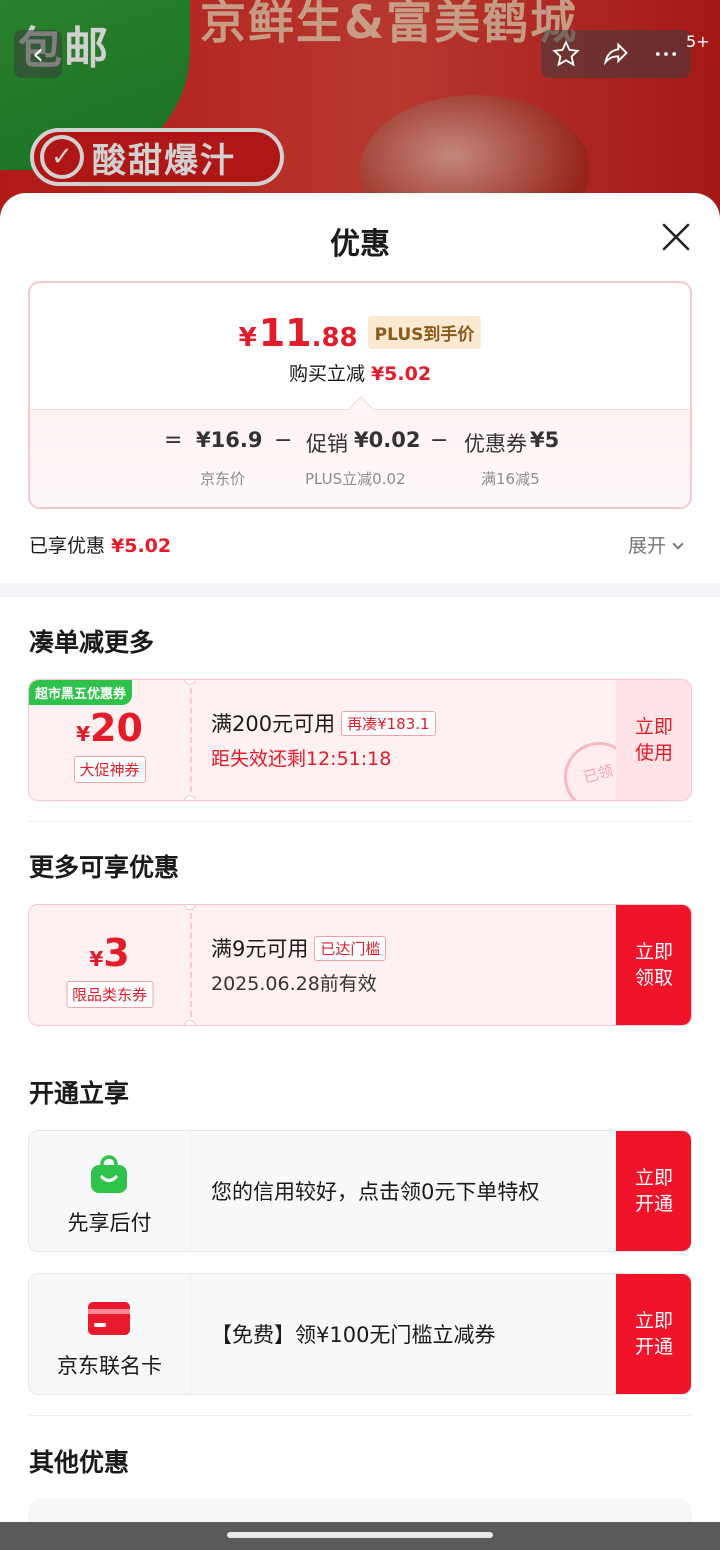  Describe the element at coordinates (327, 444) in the screenshot. I see `promo-label: 促销` at that location.